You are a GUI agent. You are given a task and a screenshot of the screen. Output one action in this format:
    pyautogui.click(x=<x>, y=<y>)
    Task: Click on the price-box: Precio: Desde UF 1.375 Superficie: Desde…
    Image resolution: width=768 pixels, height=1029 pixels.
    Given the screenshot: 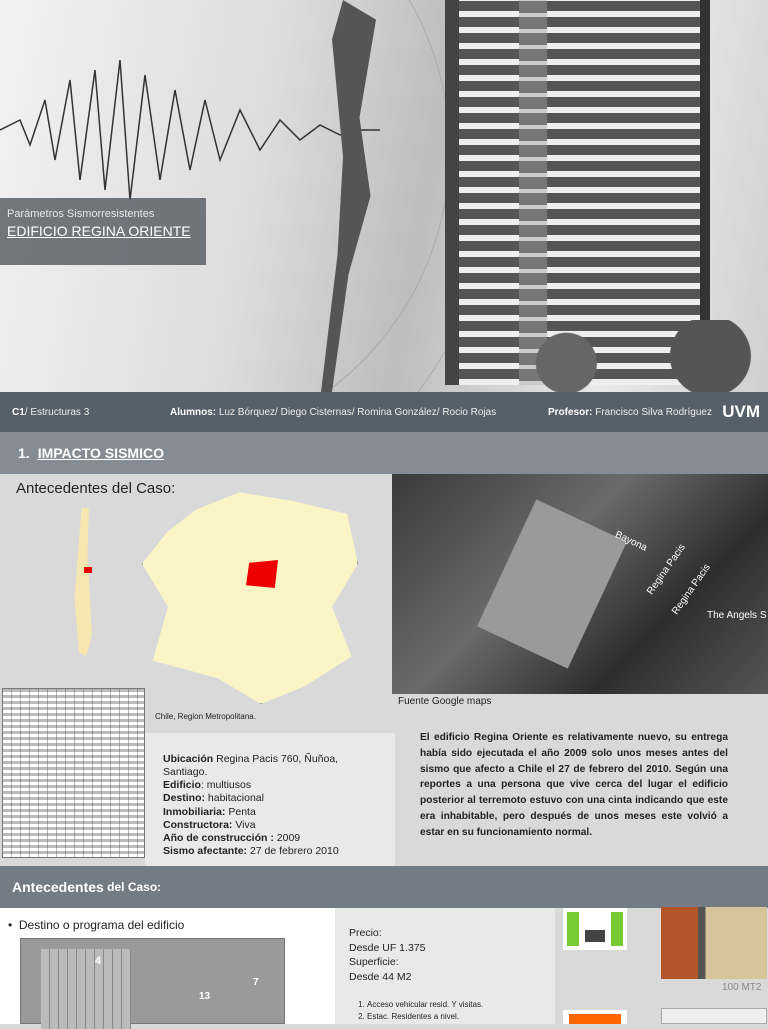 What is the action you would take?
    pyautogui.click(x=445, y=966)
    